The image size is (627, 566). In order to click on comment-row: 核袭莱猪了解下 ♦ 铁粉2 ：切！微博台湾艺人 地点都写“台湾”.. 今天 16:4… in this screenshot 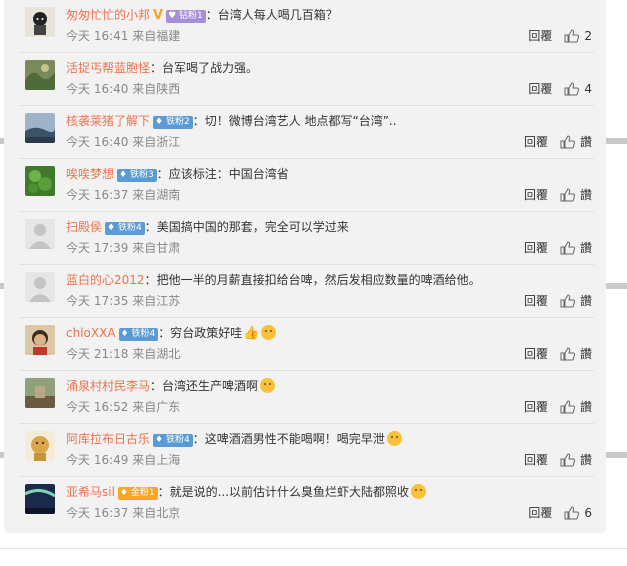, I will do `click(307, 132)`.